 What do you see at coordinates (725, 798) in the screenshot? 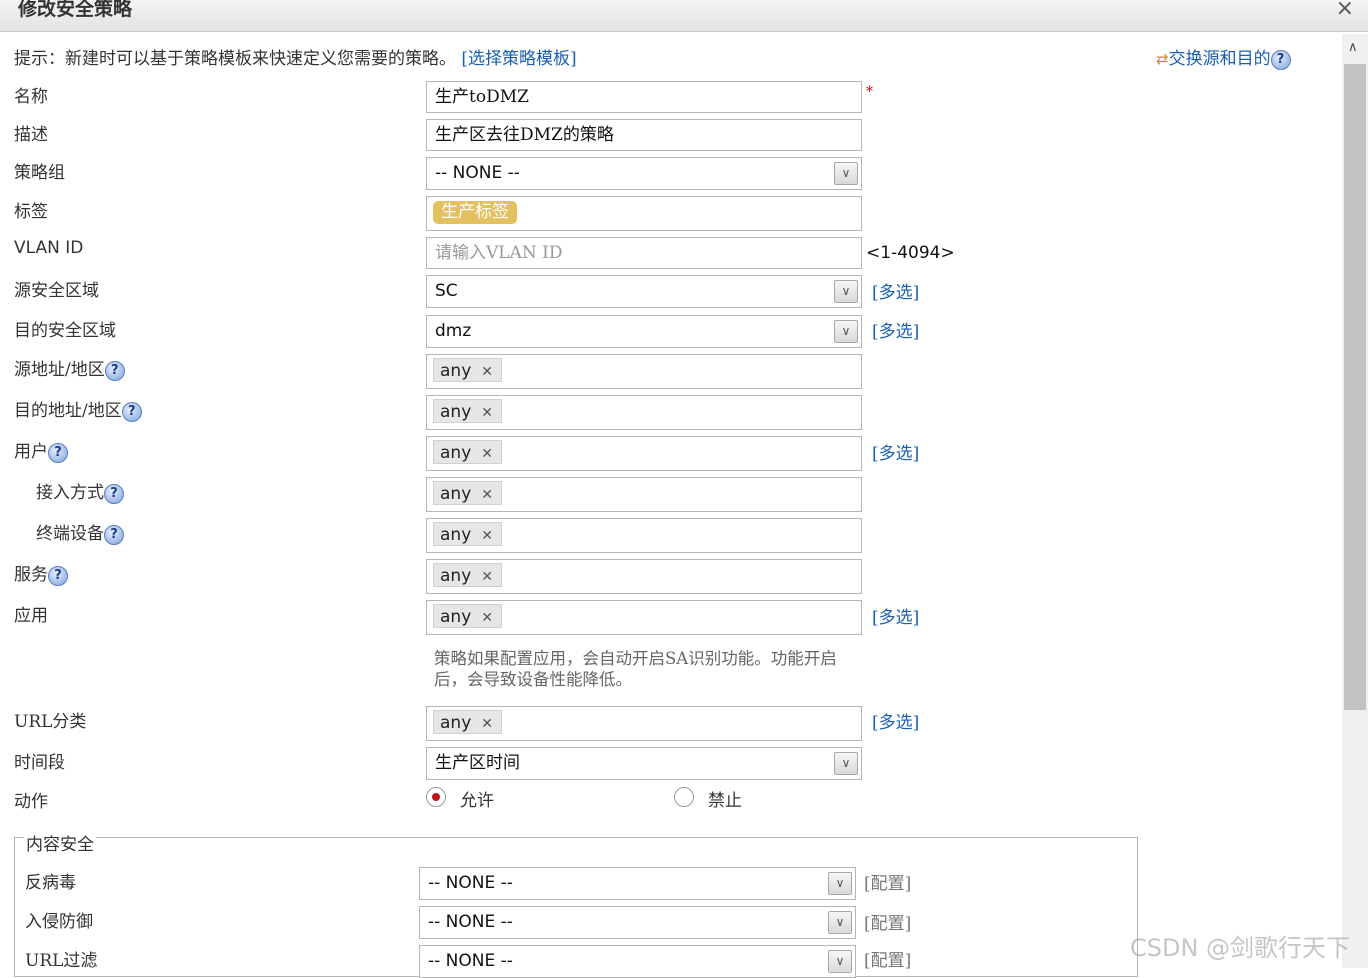
I see `deny-label: 禁止` at bounding box center [725, 798].